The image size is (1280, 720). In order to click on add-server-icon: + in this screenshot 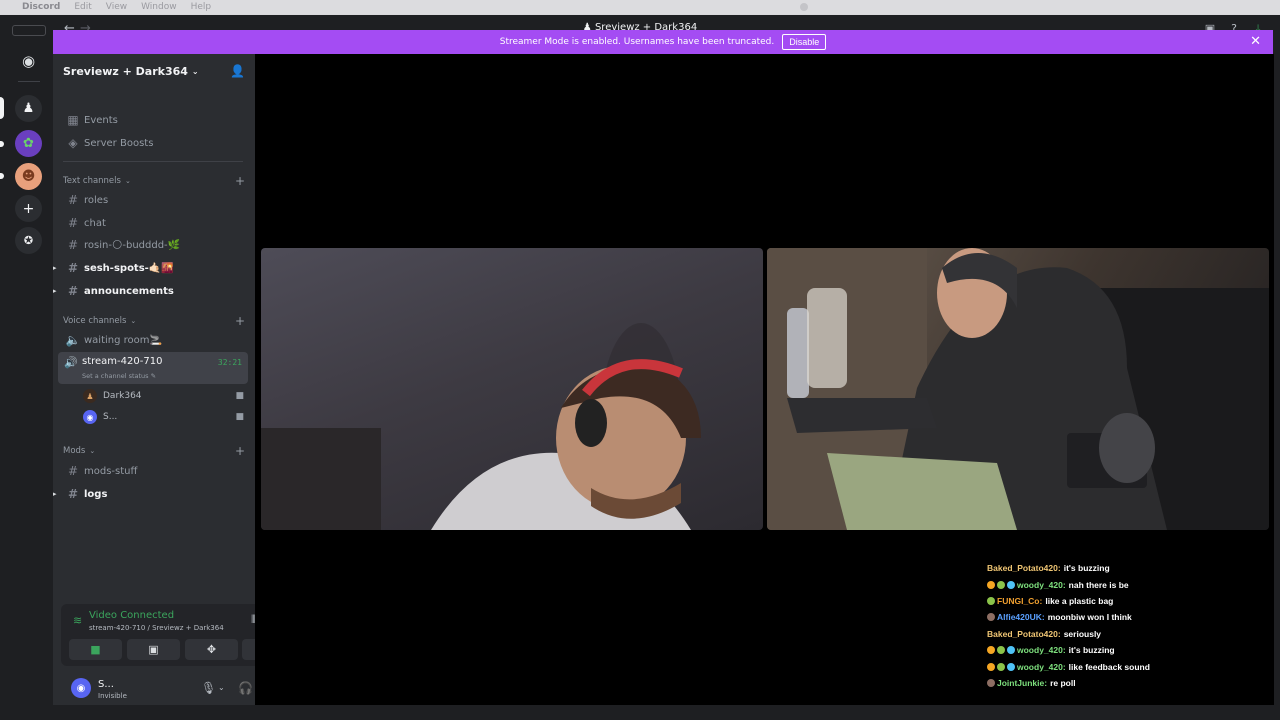, I will do `click(28, 208)`.